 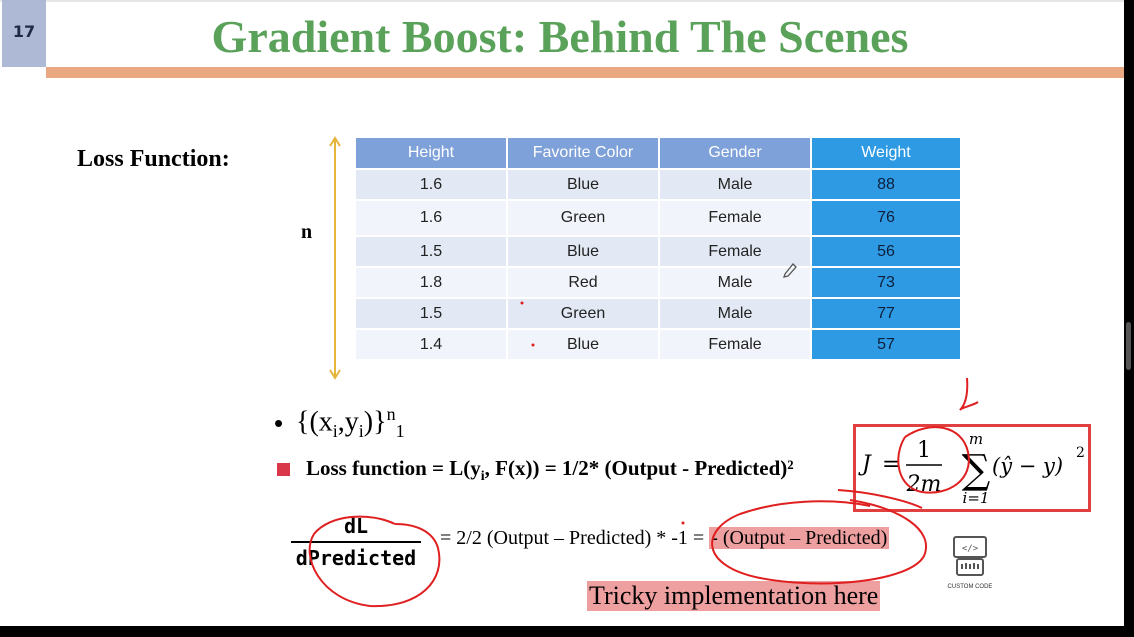 What do you see at coordinates (562, 1) in the screenshot?
I see `top-rule` at bounding box center [562, 1].